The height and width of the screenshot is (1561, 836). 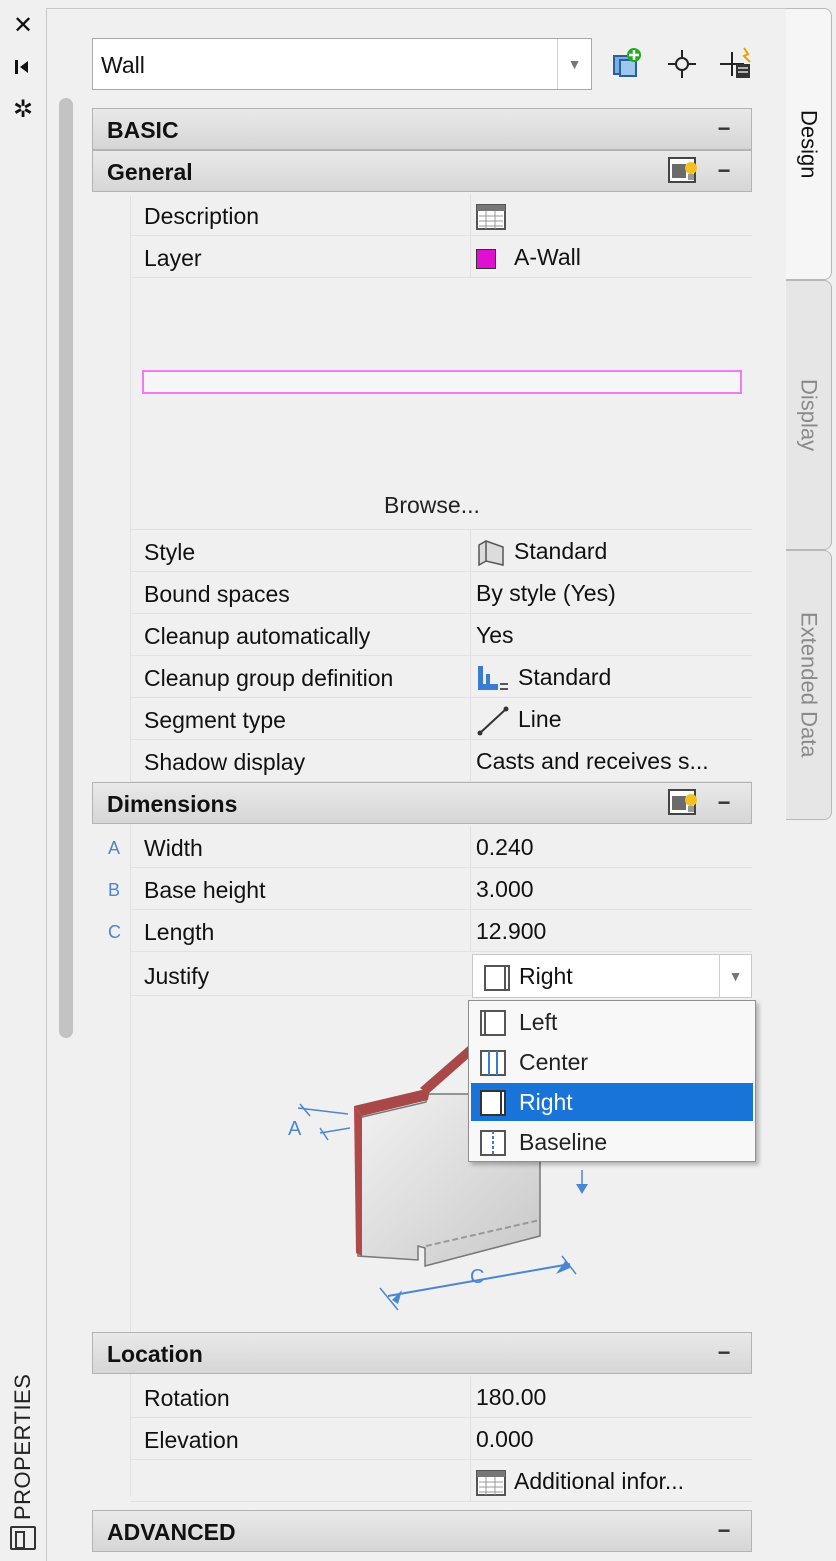 What do you see at coordinates (114, 848) in the screenshot?
I see `dimension-letter-a: A` at bounding box center [114, 848].